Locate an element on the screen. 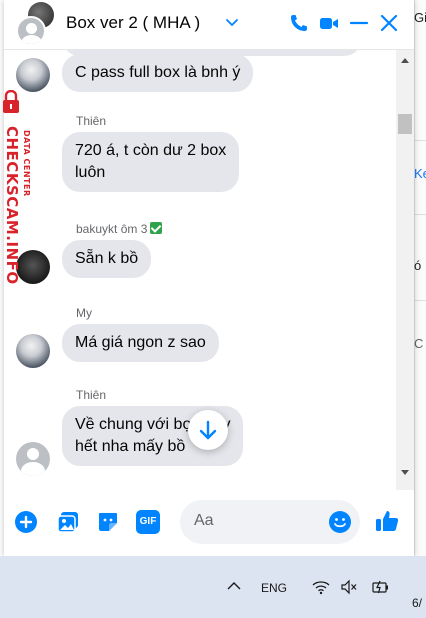 This screenshot has width=426, height=618. background-text: Gi is located at coordinates (420, 17).